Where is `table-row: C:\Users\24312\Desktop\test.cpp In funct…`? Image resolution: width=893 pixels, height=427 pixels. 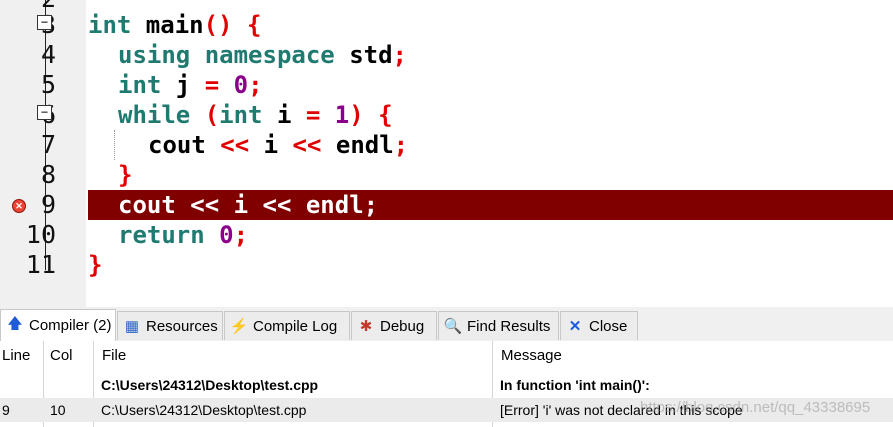
table-row: C:\Users\24312\Desktop\test.cpp In funct… is located at coordinates (446, 385).